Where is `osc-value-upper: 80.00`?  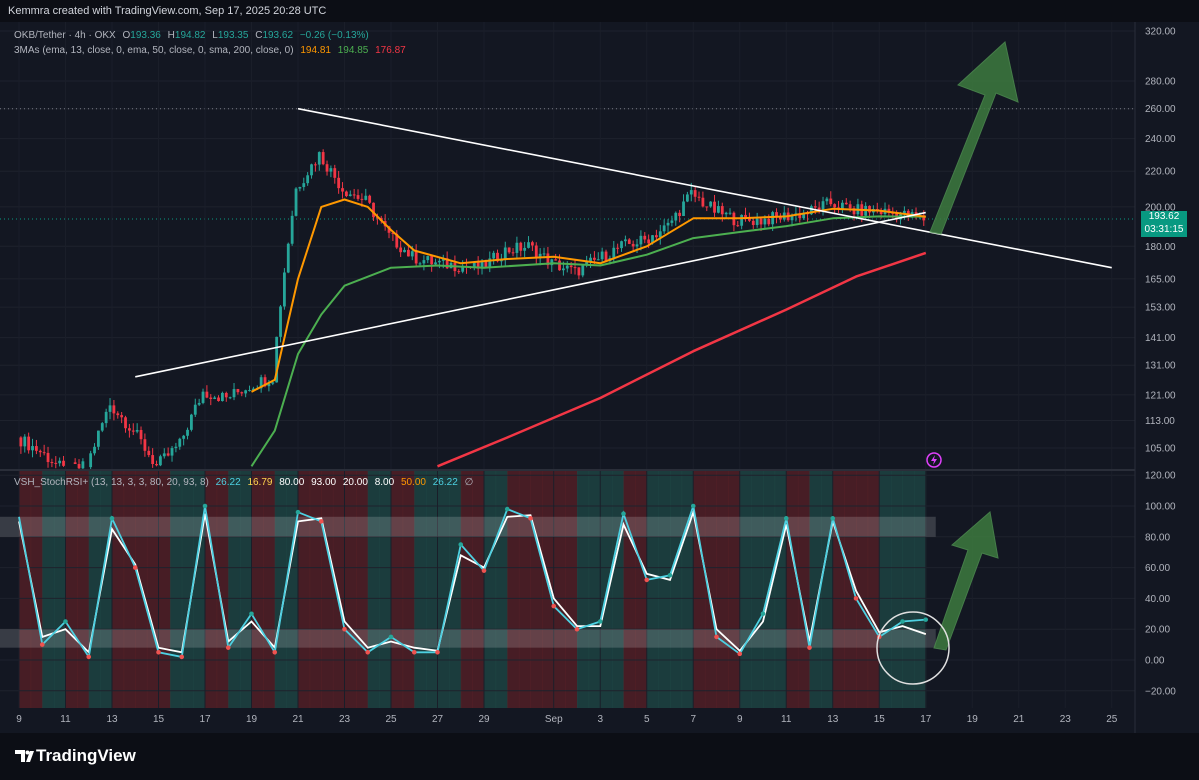
osc-value-upper: 80.00 is located at coordinates (292, 482).